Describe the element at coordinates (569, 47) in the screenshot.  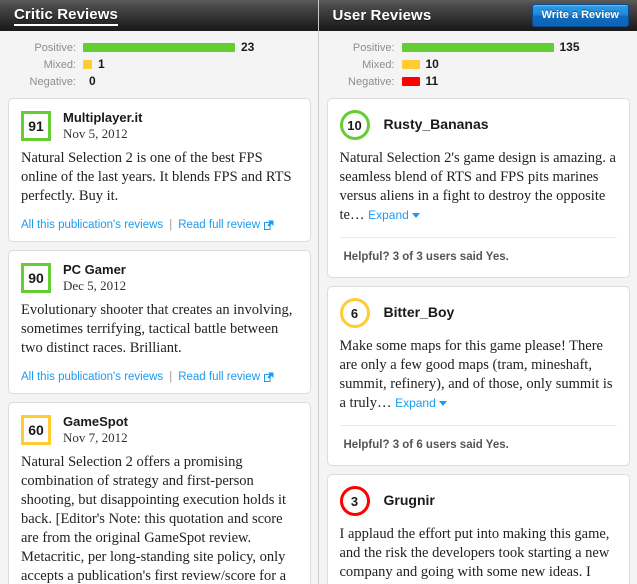
I see `distribution-count: 135` at that location.